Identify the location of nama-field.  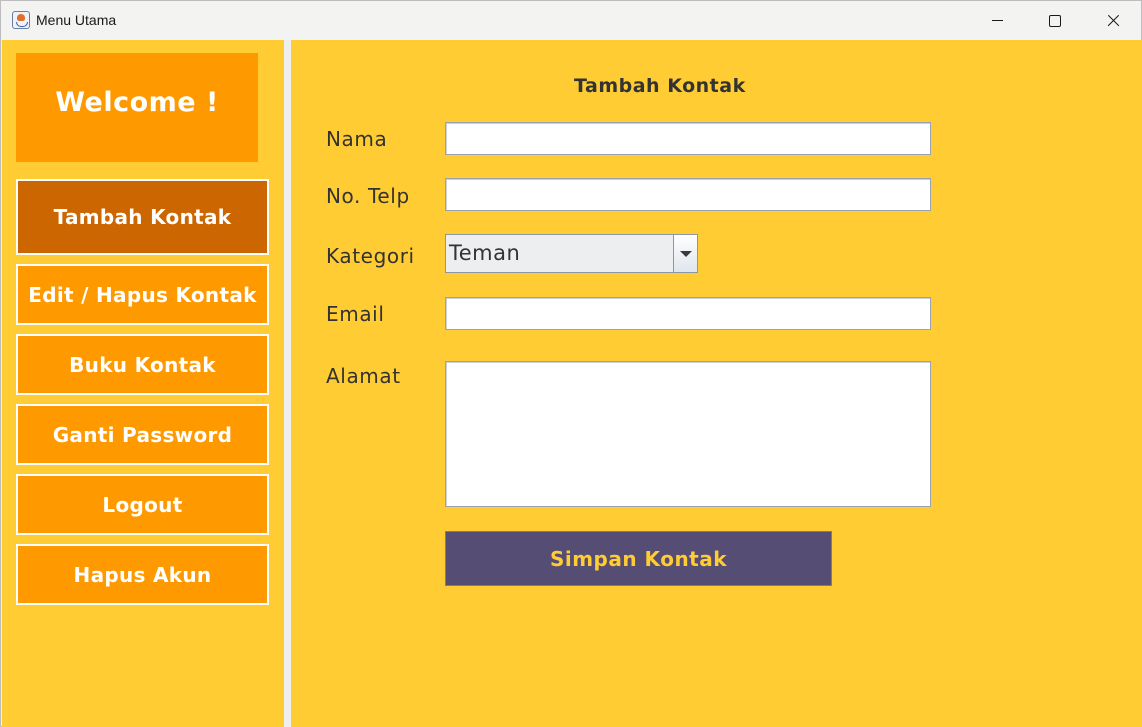
(688, 138).